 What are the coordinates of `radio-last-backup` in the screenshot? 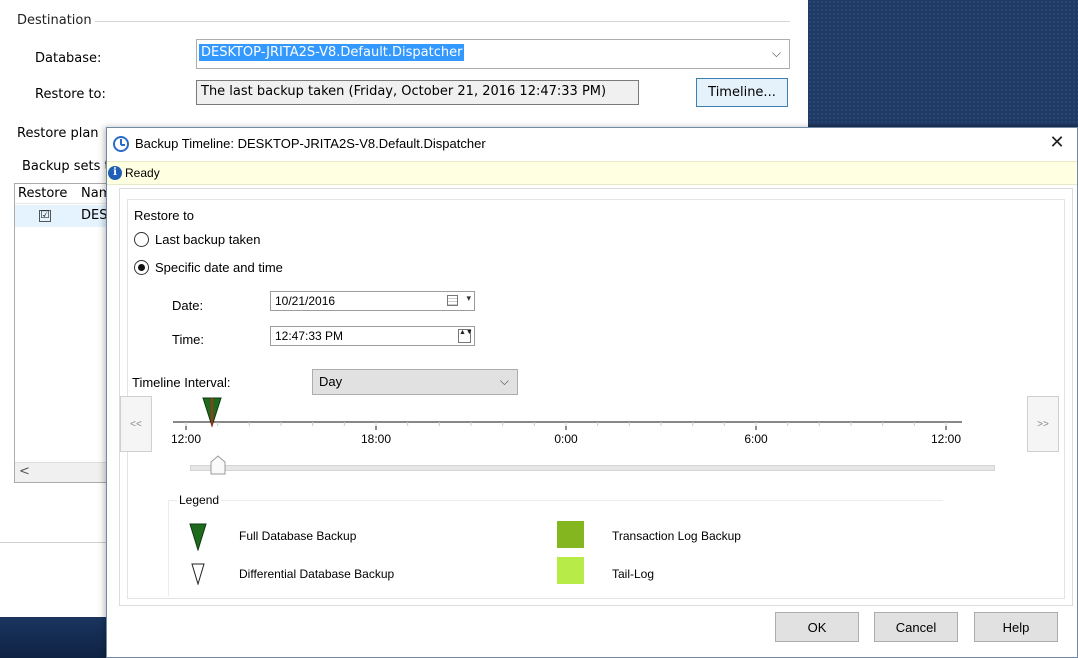 It's located at (141, 239).